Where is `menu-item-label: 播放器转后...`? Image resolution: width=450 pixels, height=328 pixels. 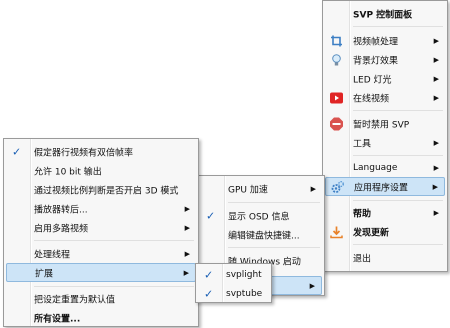
menu-item-label: 播放器转后... is located at coordinates (61, 210).